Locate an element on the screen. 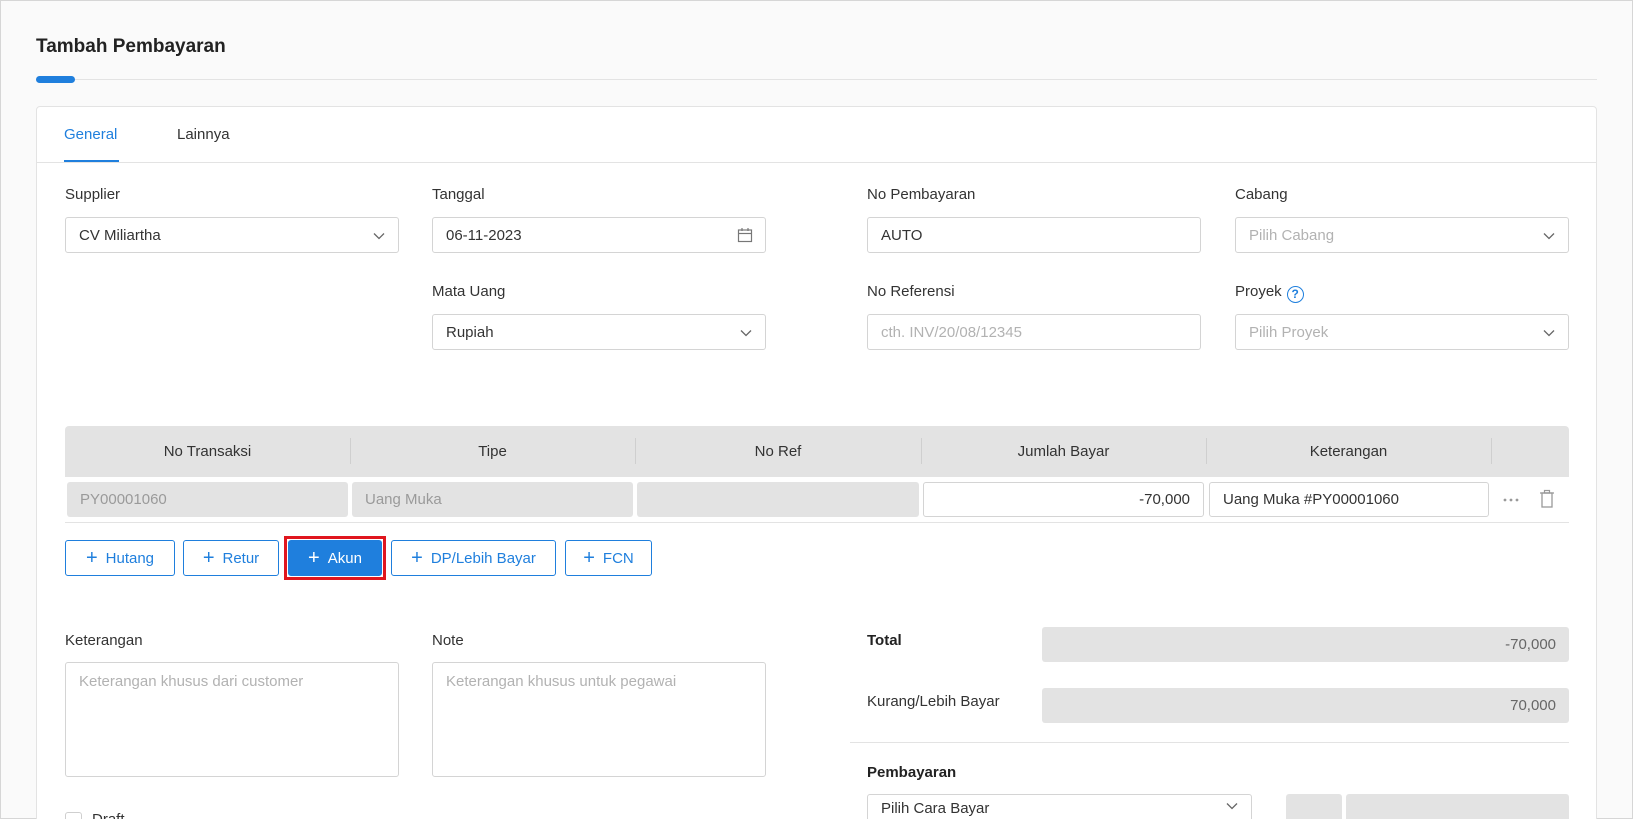 This screenshot has height=819, width=1633. cell-no-transaksi: PY00001060 is located at coordinates (207, 499).